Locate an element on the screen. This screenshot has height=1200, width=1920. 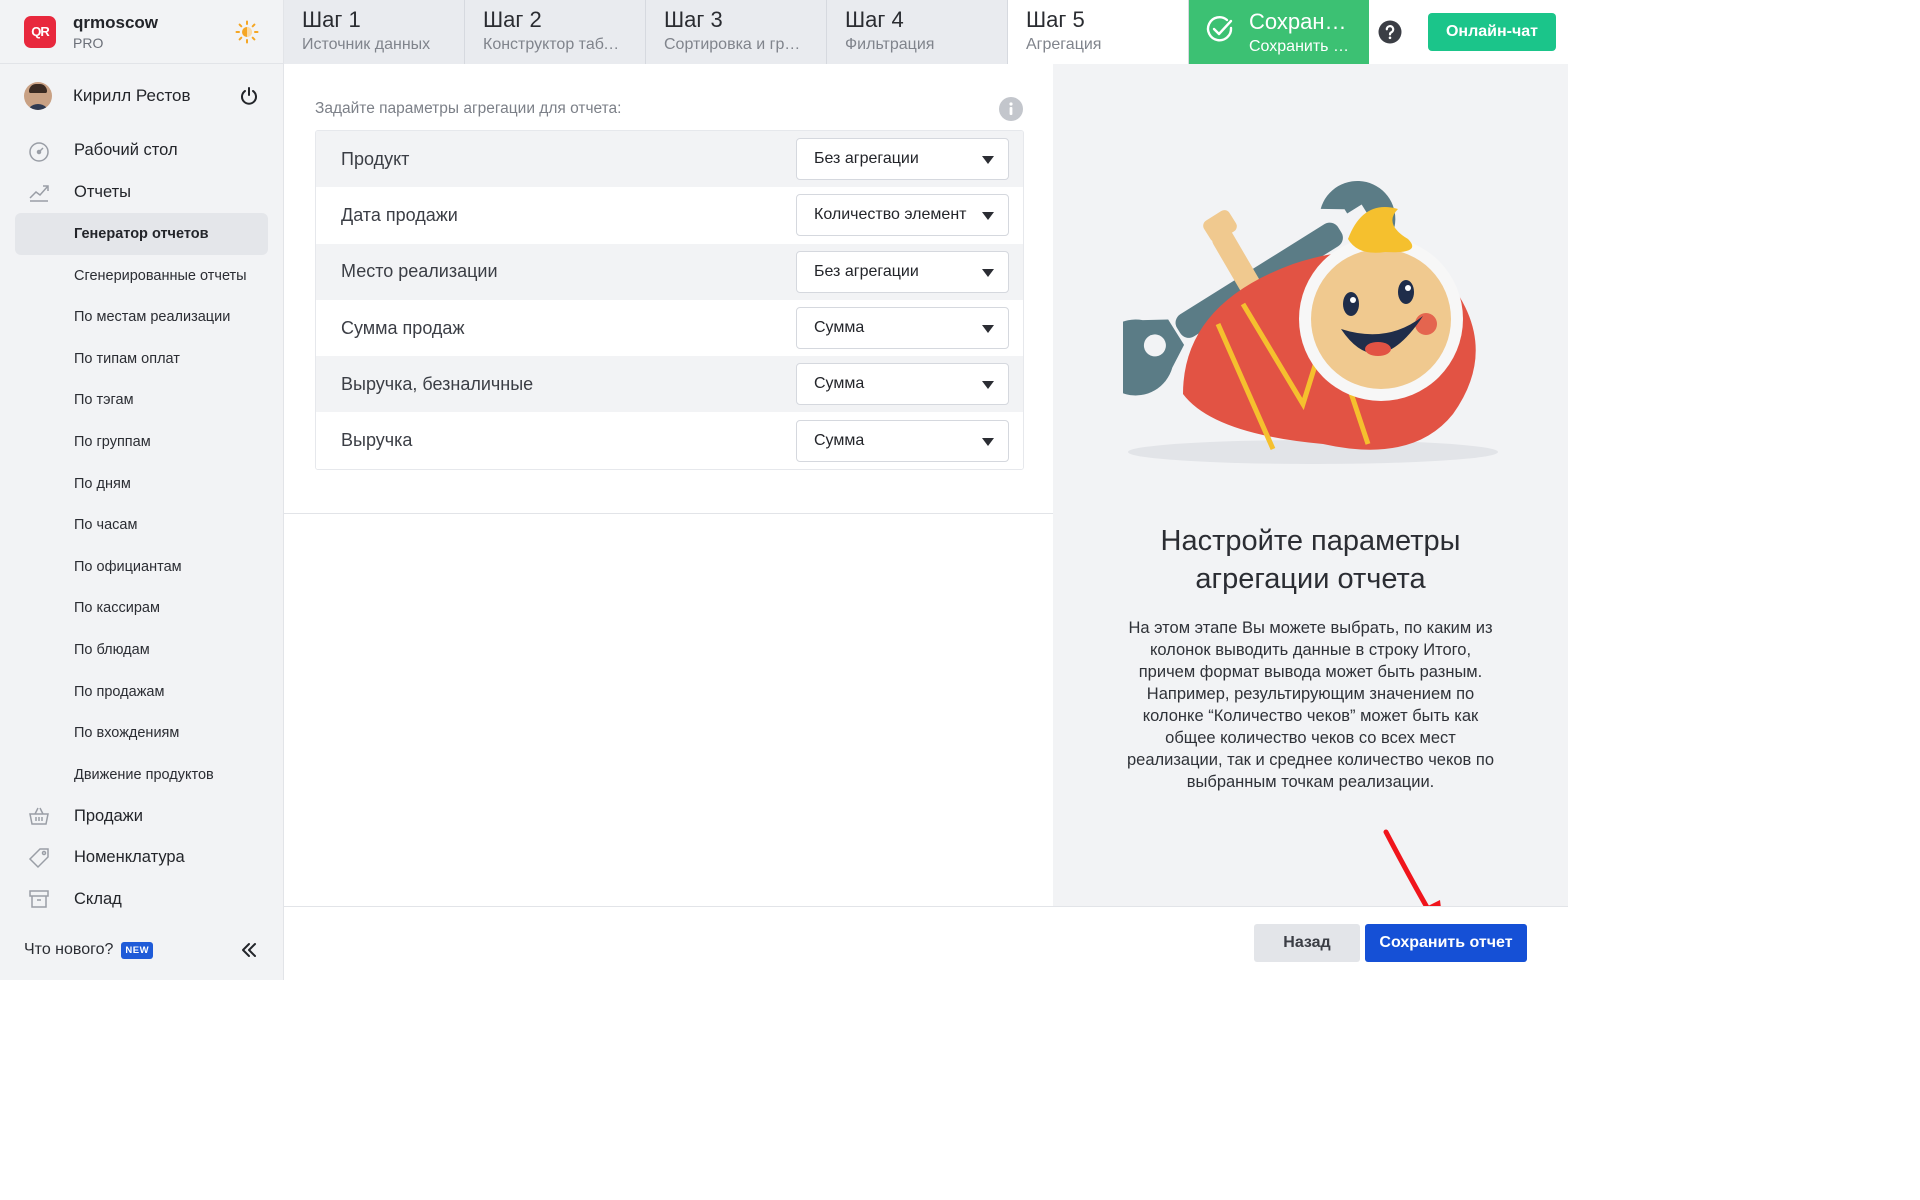
back-button: Назад is located at coordinates (1307, 943).